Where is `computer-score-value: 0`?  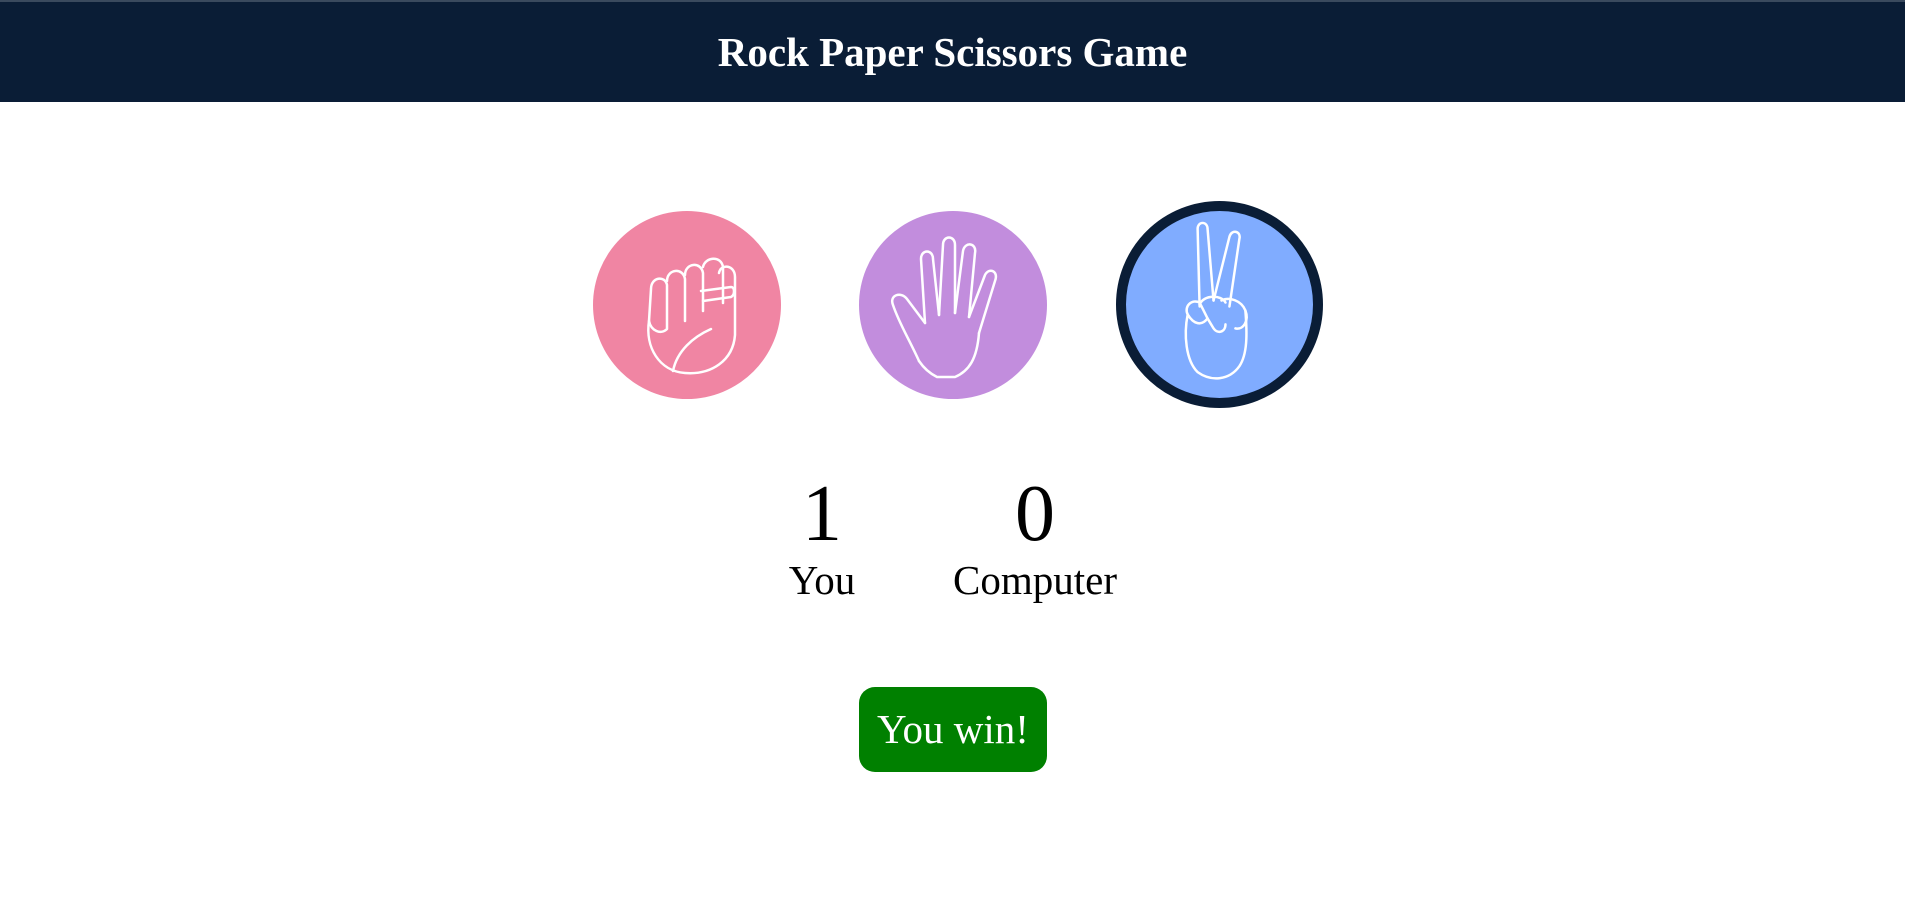
computer-score-value: 0 is located at coordinates (1035, 514).